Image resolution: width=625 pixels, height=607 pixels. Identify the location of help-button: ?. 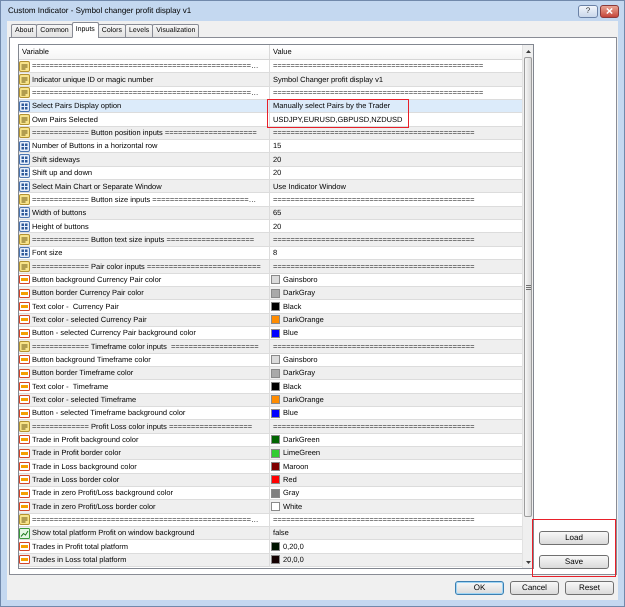
(588, 11).